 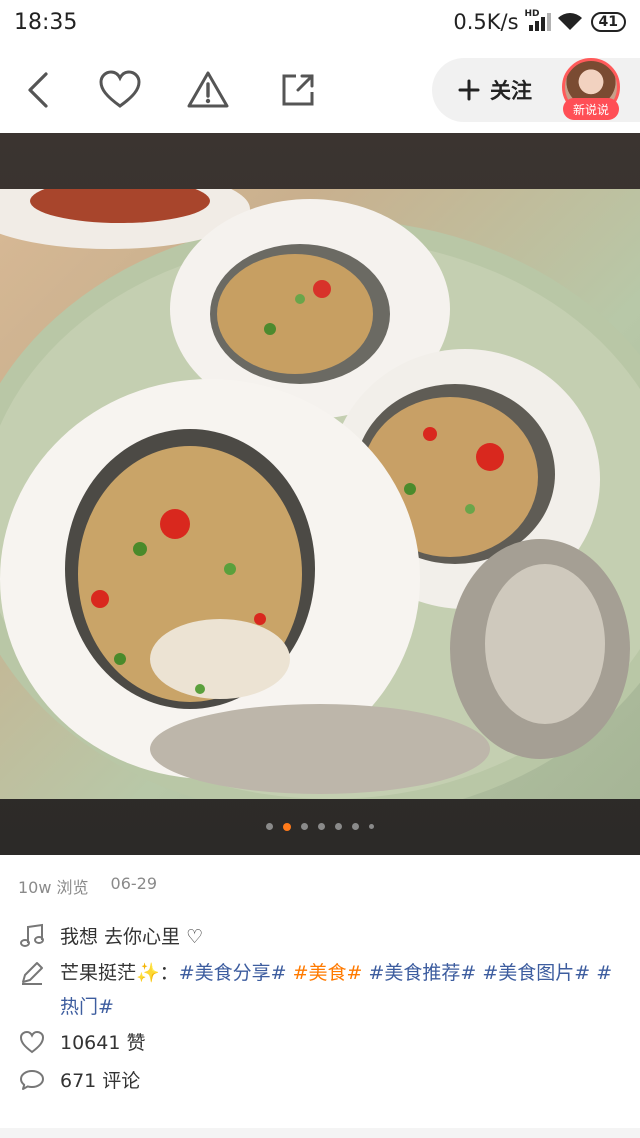 I want to click on wifi-icon, so click(x=569, y=21).